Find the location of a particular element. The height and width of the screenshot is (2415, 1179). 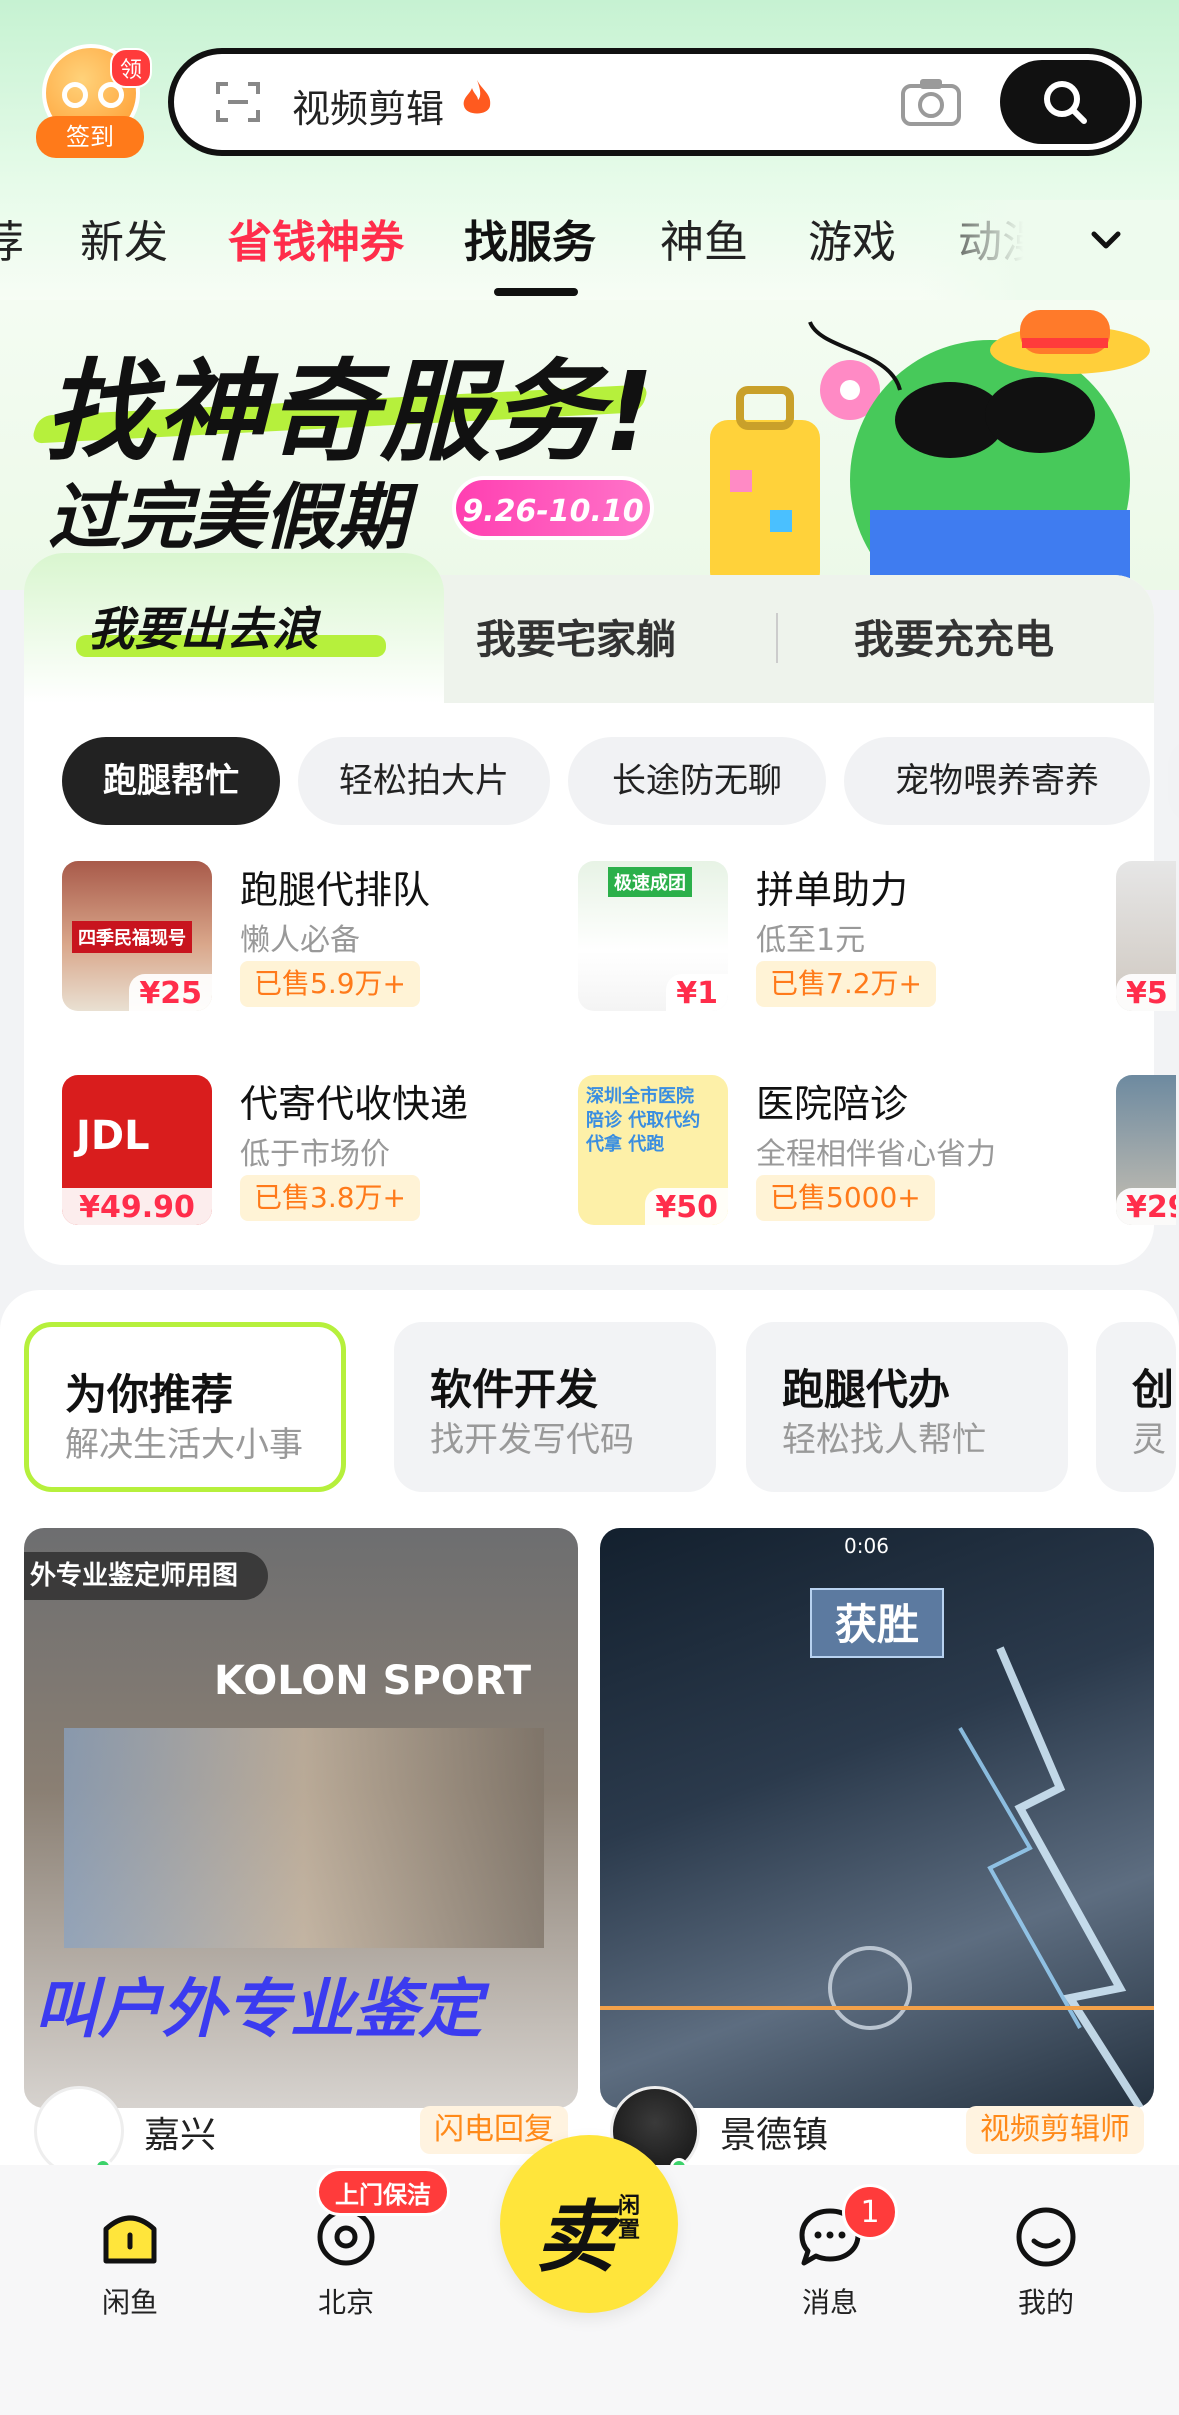

category-subtitle: 找开发写代码 is located at coordinates (532, 1440).